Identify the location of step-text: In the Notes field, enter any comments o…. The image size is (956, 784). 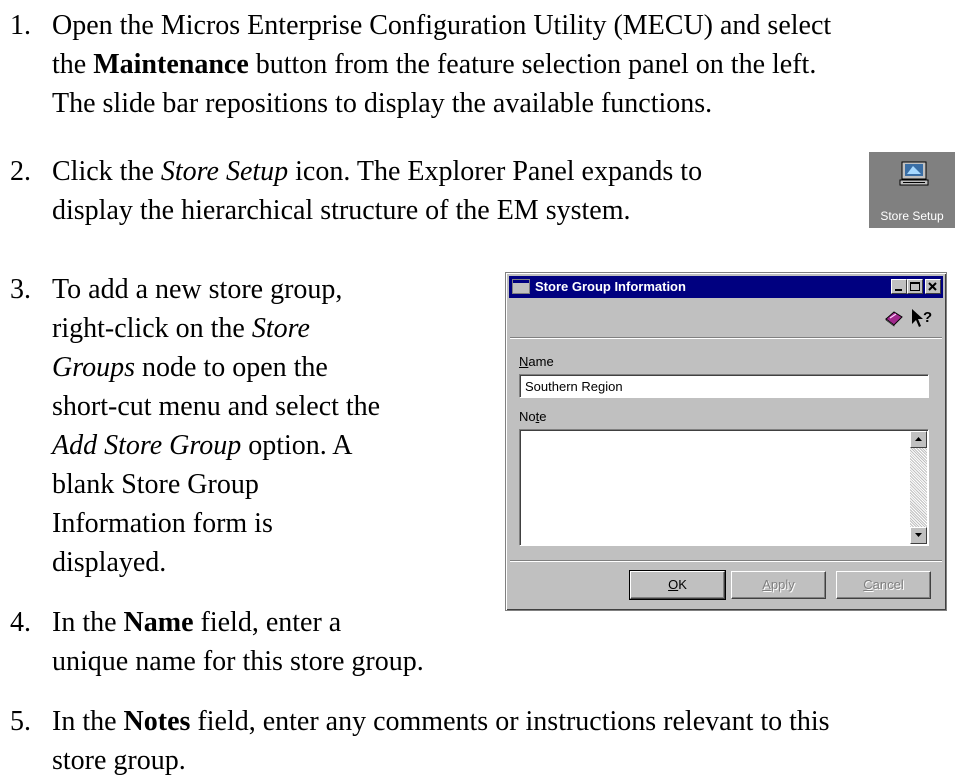
(502, 741).